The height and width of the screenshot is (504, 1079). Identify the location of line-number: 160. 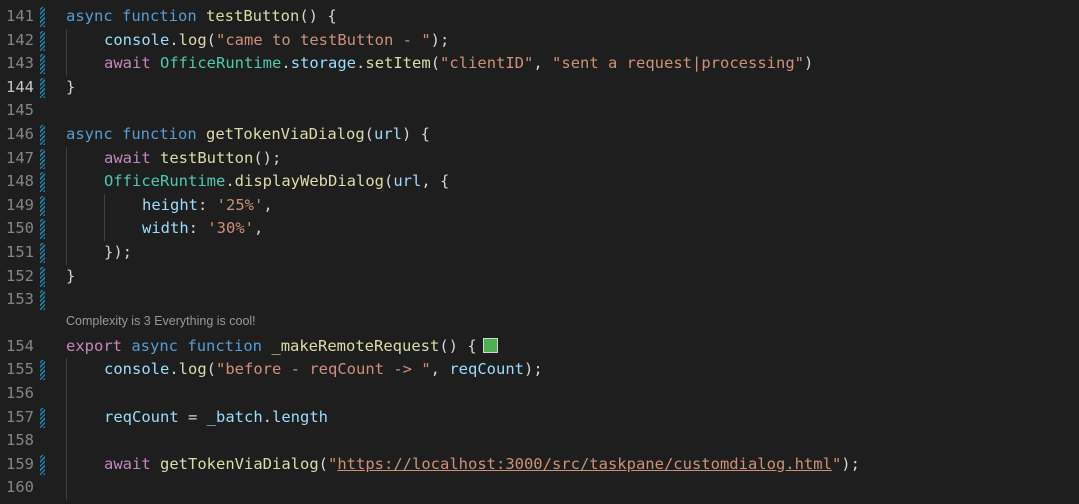
(20, 487).